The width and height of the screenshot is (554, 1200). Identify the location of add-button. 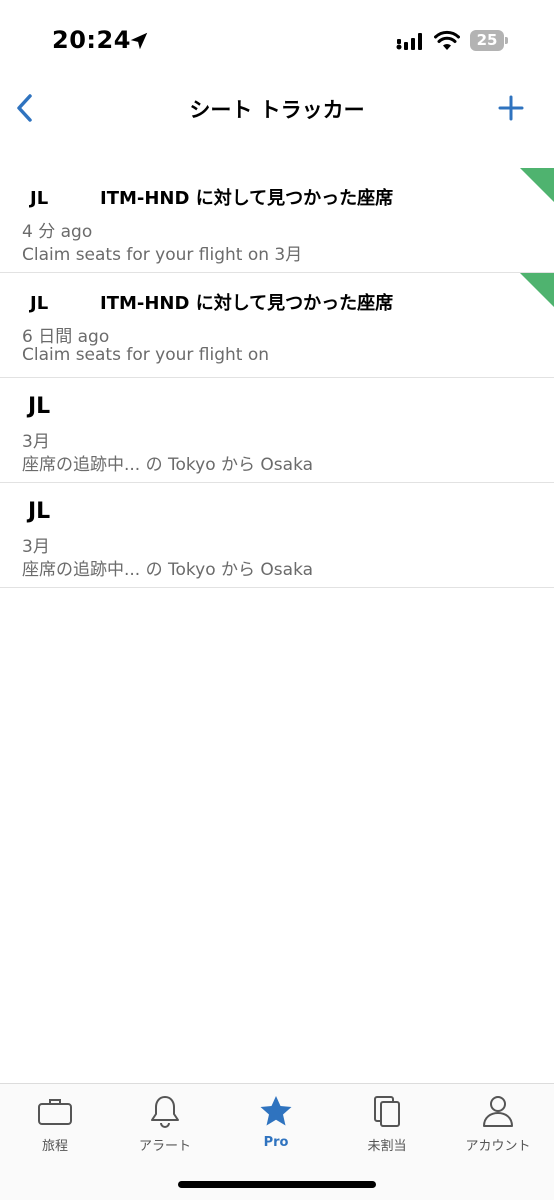
(511, 108).